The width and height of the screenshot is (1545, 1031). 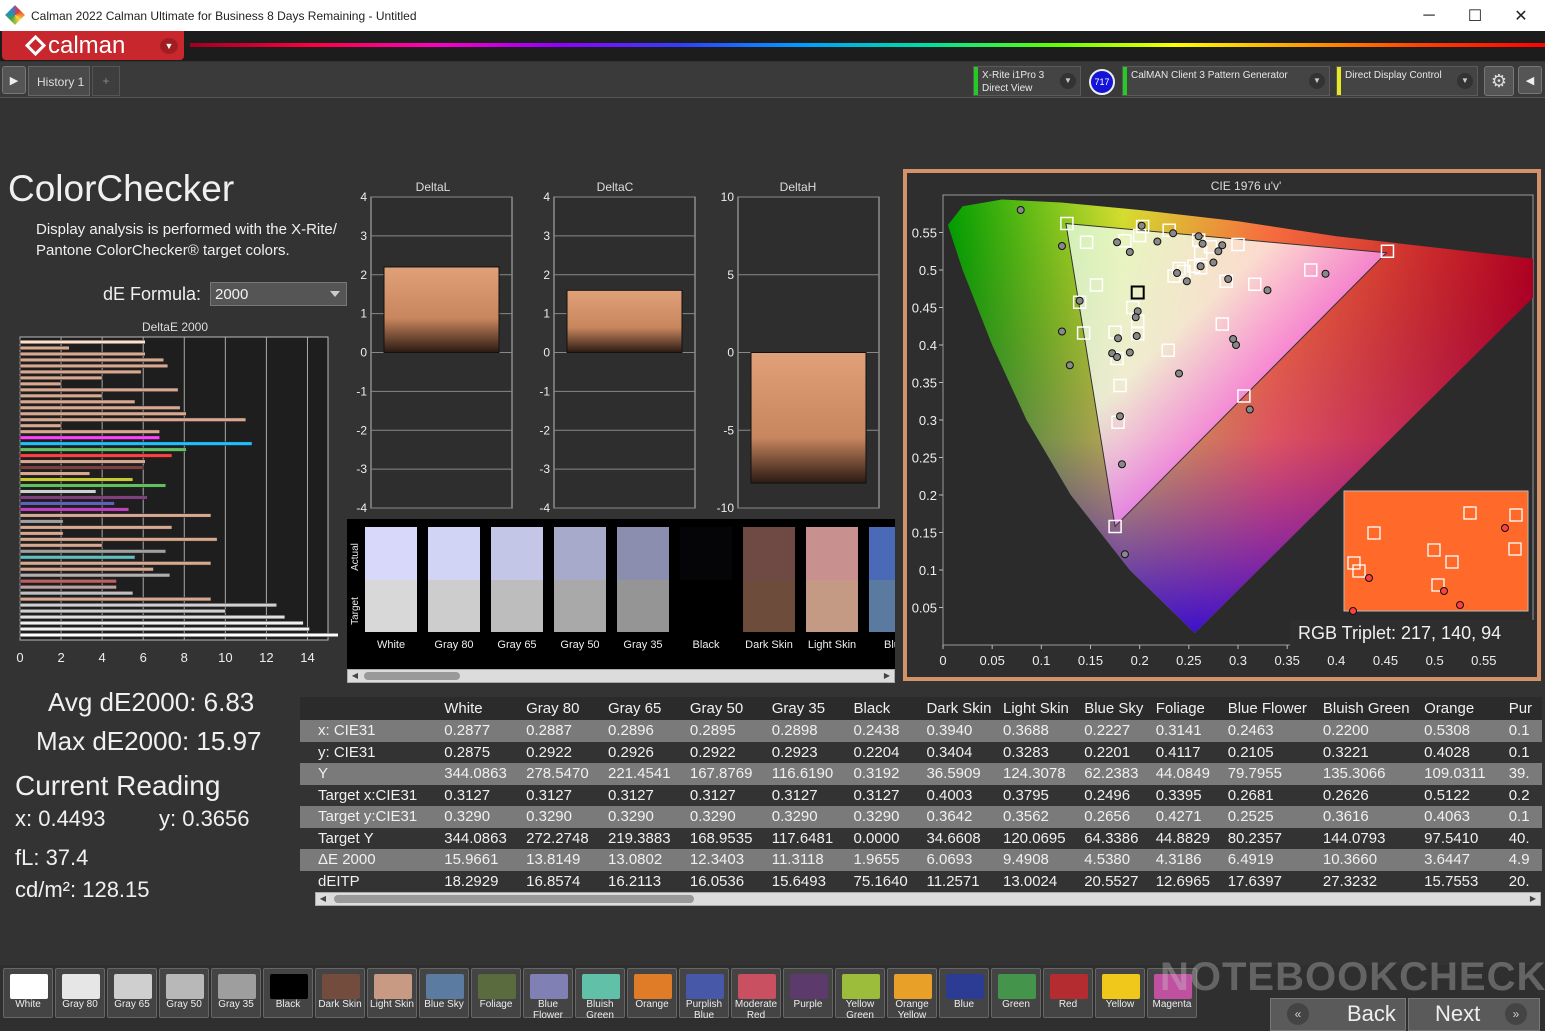 What do you see at coordinates (924, 608) in the screenshot?
I see `cie-y-tick-label: 0.05` at bounding box center [924, 608].